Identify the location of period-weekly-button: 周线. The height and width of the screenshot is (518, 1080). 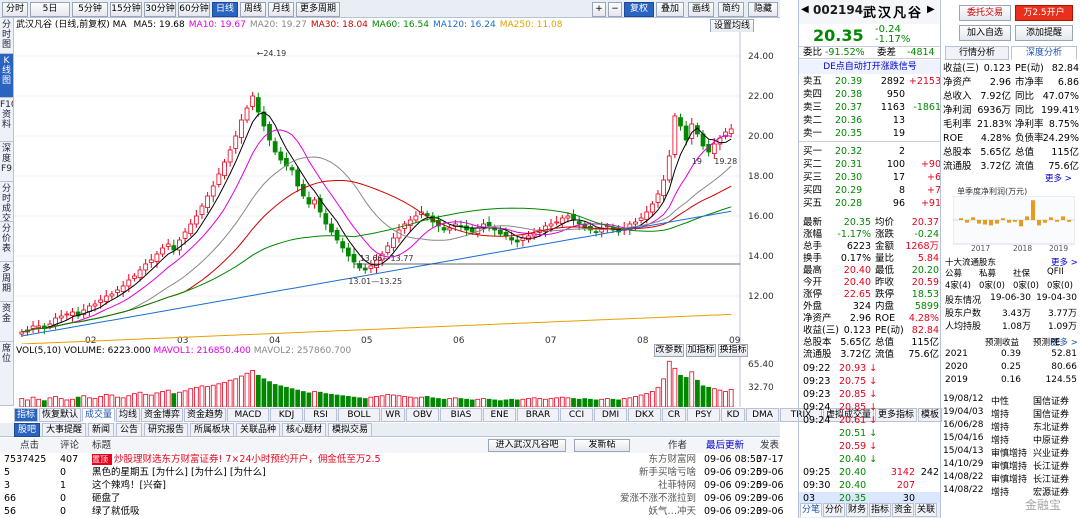
(253, 9).